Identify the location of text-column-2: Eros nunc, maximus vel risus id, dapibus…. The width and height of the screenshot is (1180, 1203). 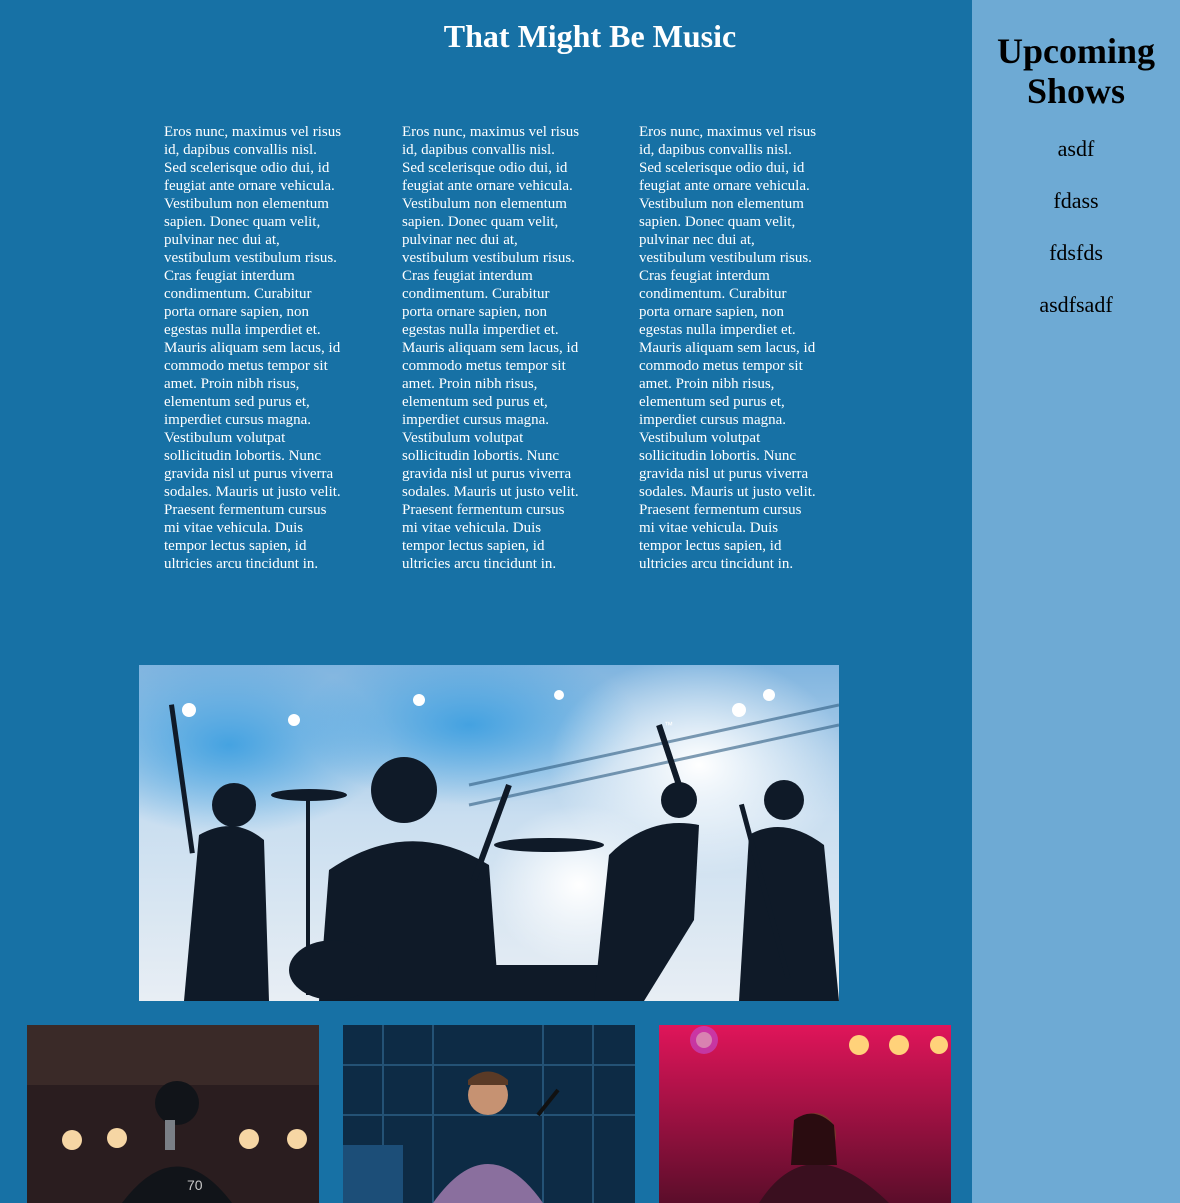
(491, 348).